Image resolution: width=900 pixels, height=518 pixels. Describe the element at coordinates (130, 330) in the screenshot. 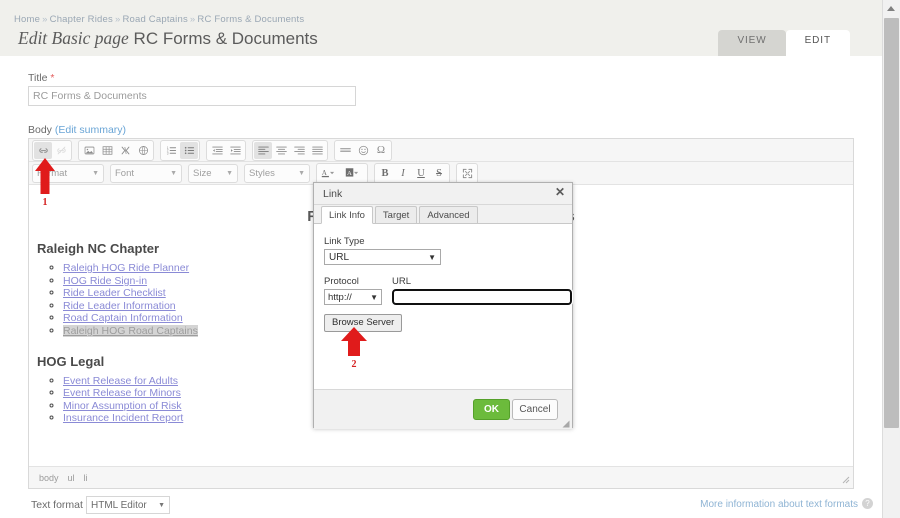

I see `doc-link-raleigh-hog-road-captains: Raleigh HOG Road Captains` at that location.